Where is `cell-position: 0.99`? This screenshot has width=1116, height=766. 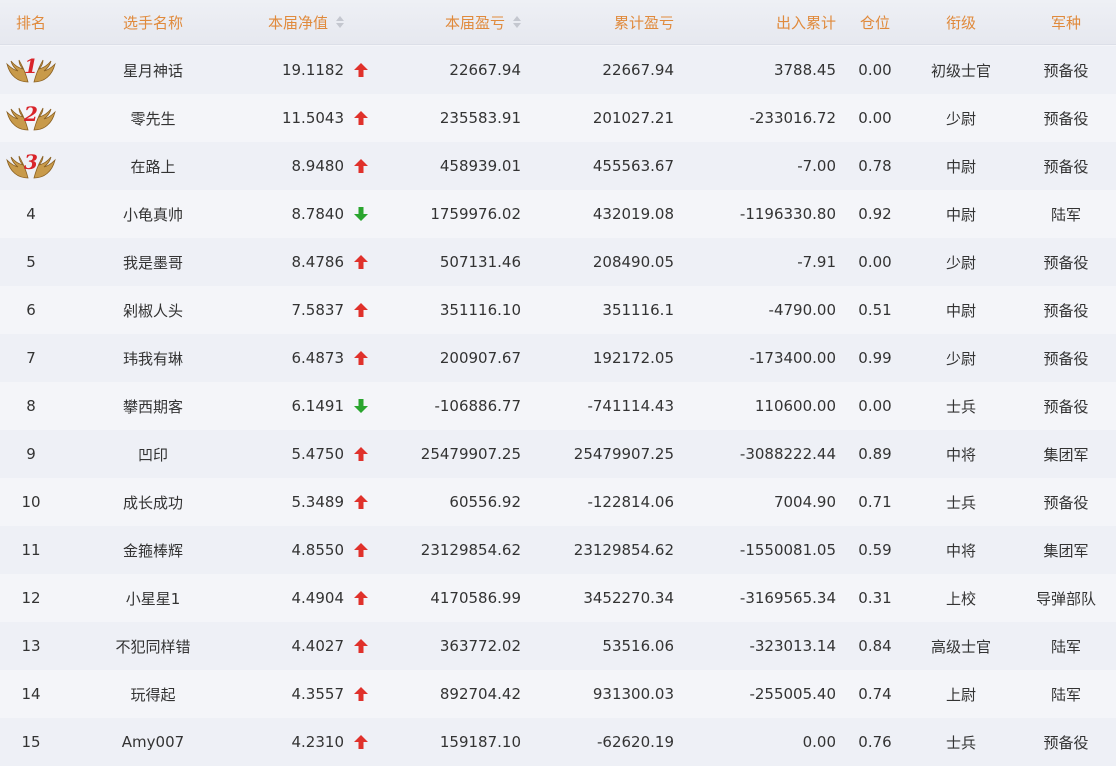
cell-position: 0.99 is located at coordinates (875, 358).